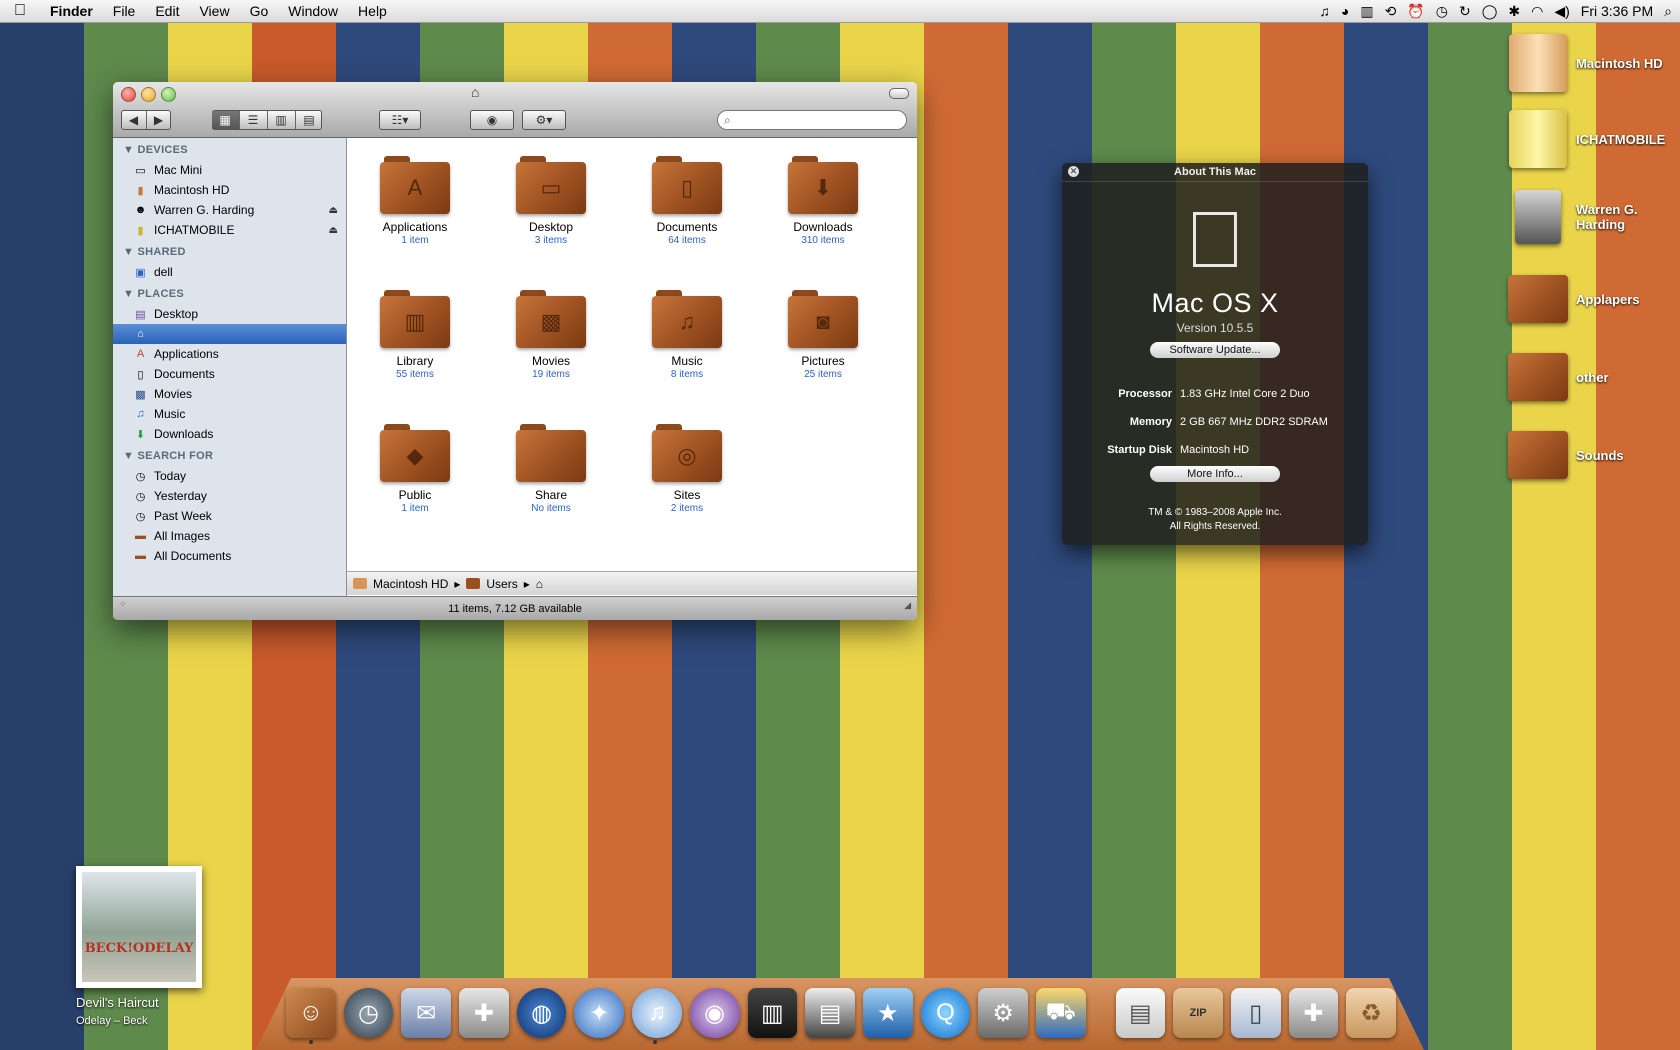 The image size is (1680, 1050). What do you see at coordinates (1003, 1013) in the screenshot?
I see `system-preferences-gear-icon: ⚙` at bounding box center [1003, 1013].